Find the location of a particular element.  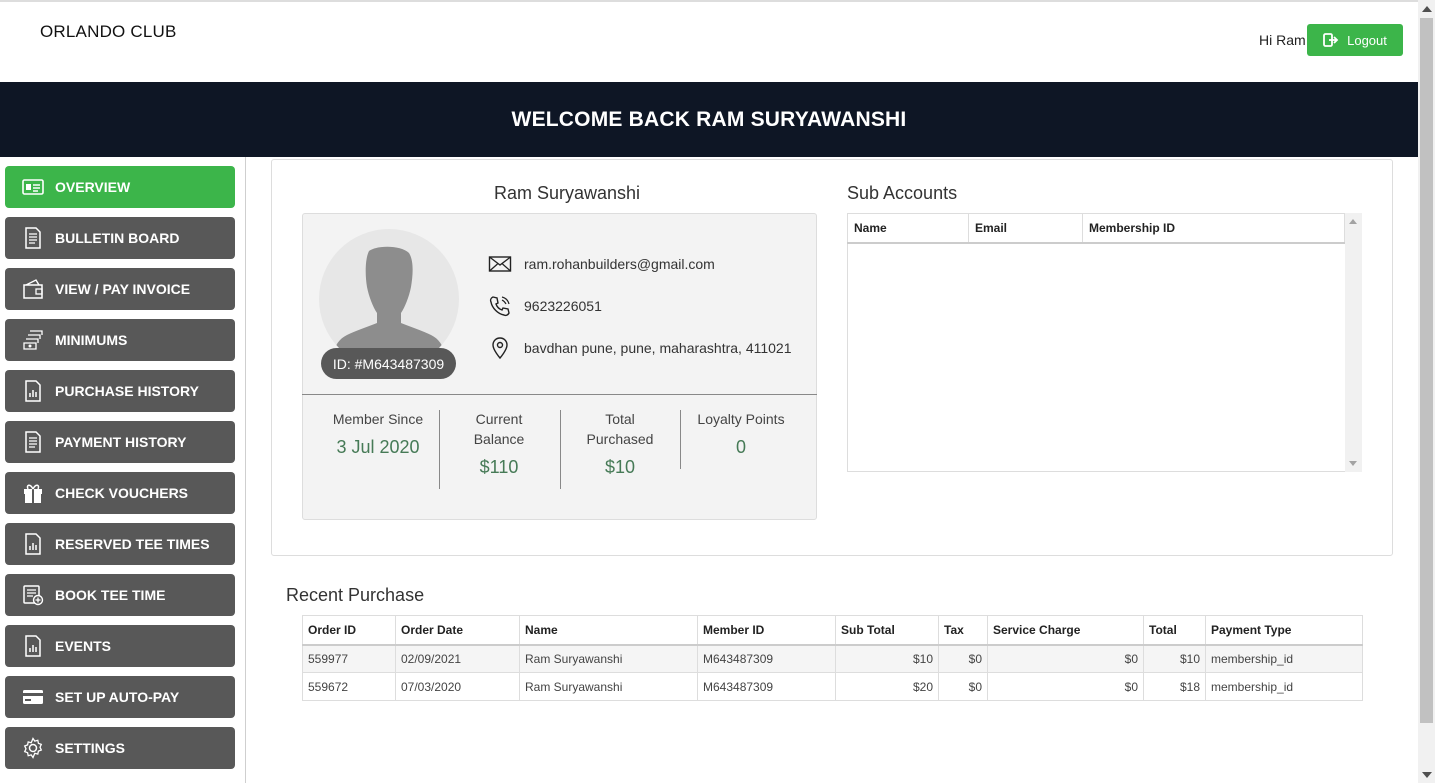

sub-accounts-title: Sub Accounts is located at coordinates (902, 193).